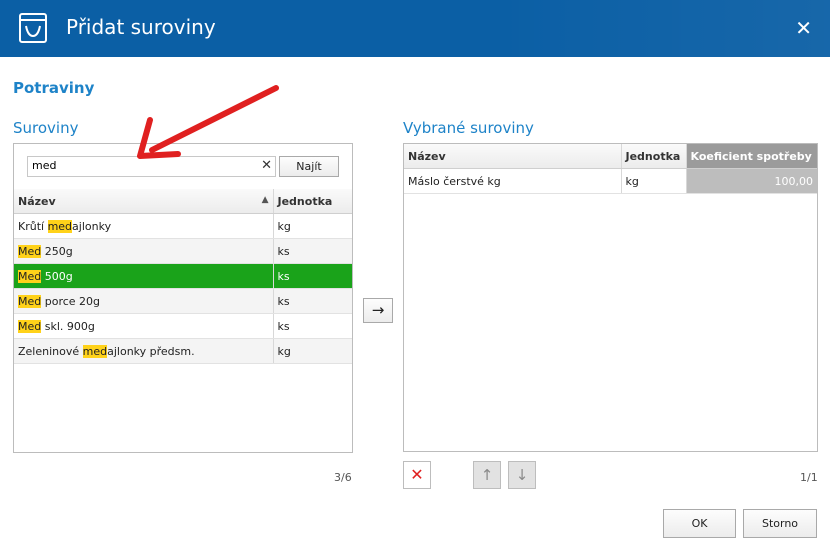  I want to click on table-row: Med skl. 900g ks, so click(183, 326).